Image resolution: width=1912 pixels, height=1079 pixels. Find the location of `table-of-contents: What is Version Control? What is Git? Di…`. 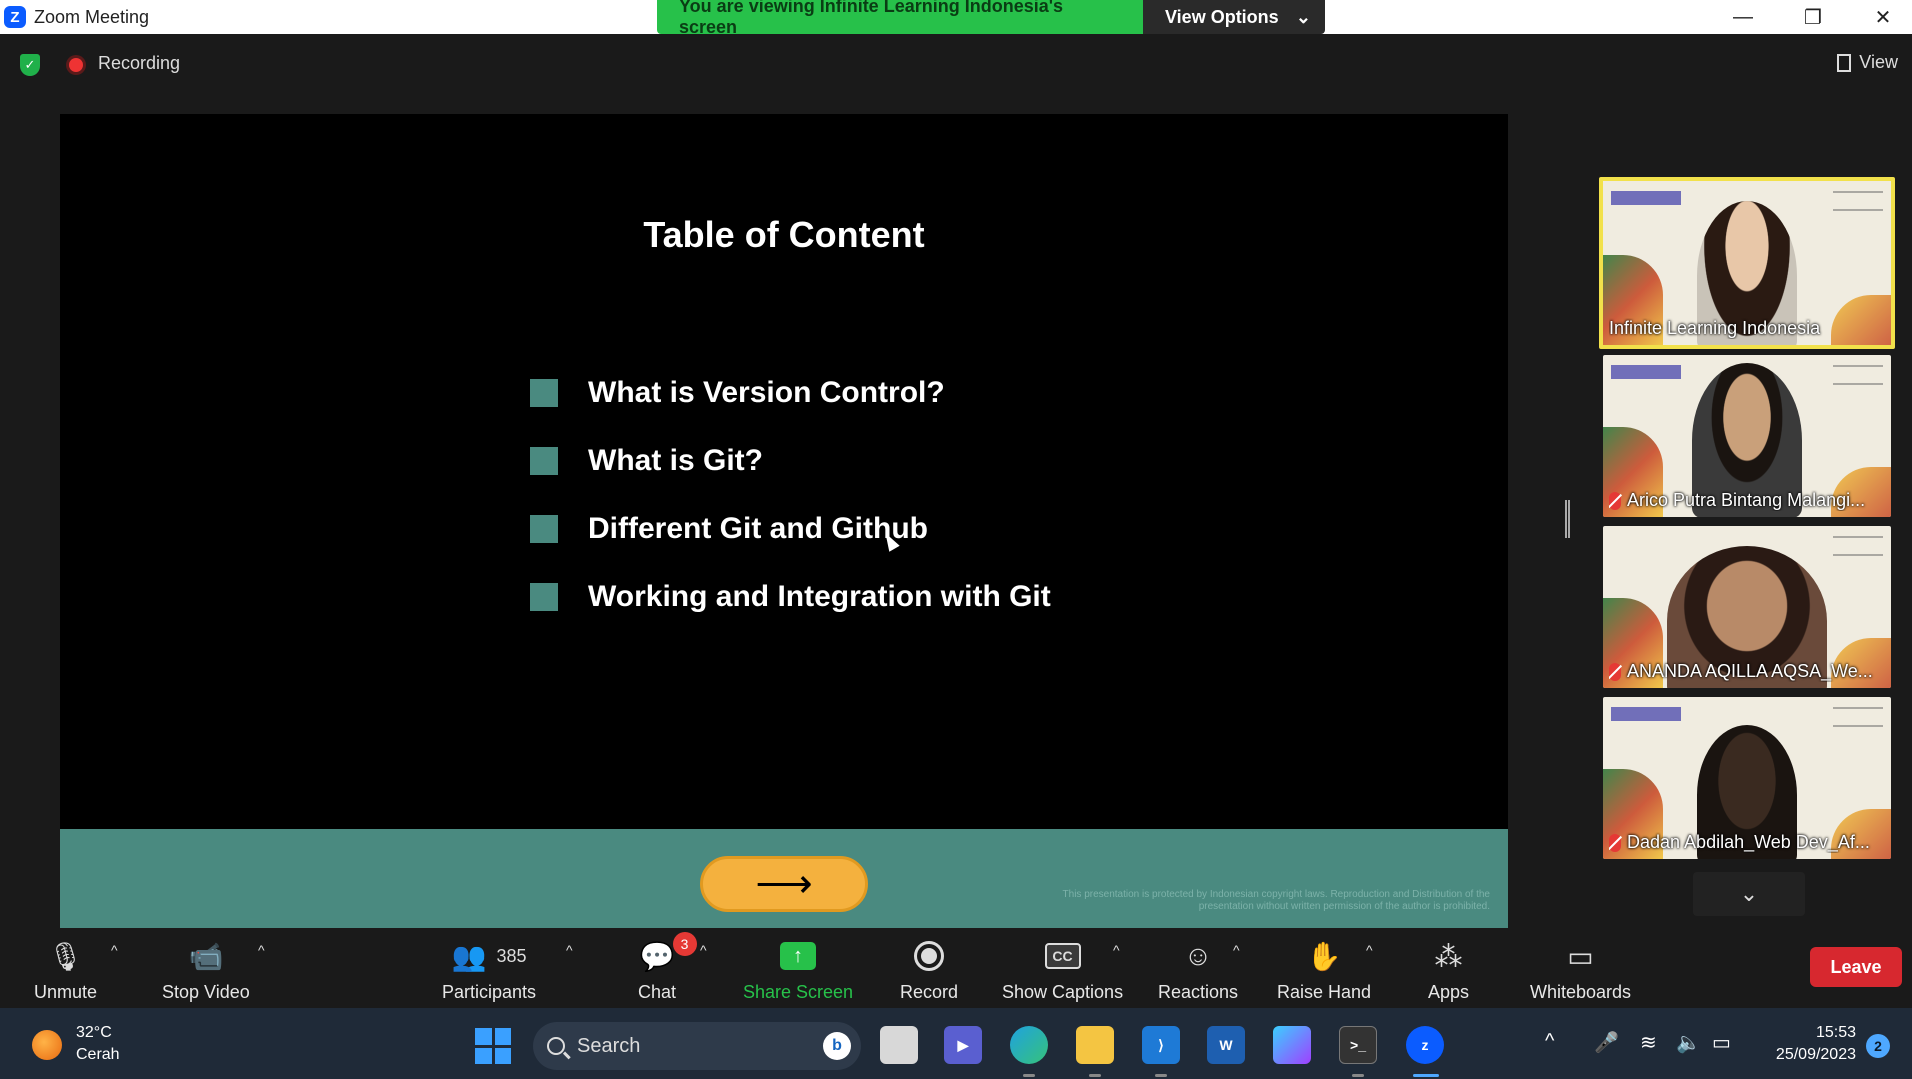

table-of-contents: What is Version Control? What is Git? Di… is located at coordinates (790, 495).